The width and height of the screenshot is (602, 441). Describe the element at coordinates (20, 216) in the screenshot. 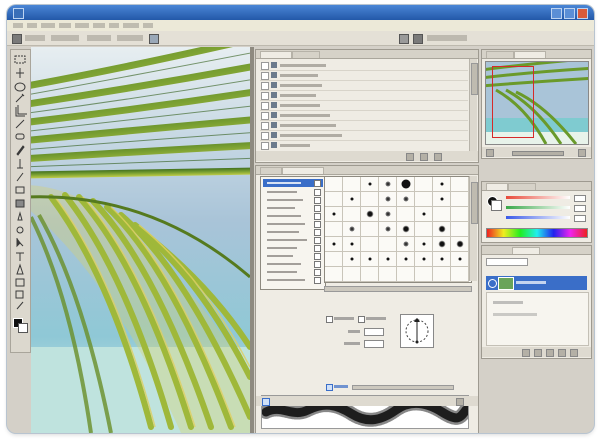

I see `blur-icon` at that location.